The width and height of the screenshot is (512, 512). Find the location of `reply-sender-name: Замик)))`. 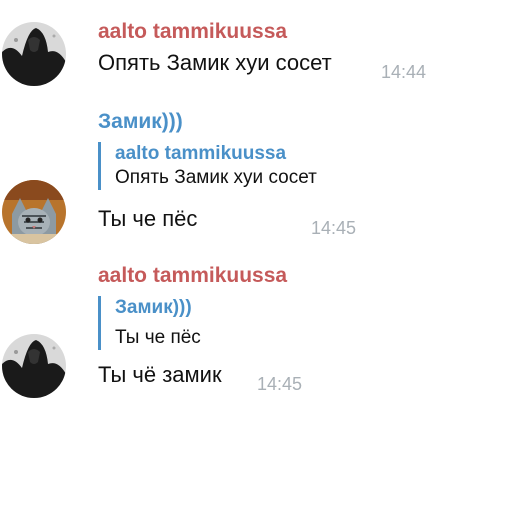

reply-sender-name: Замик))) is located at coordinates (153, 307).